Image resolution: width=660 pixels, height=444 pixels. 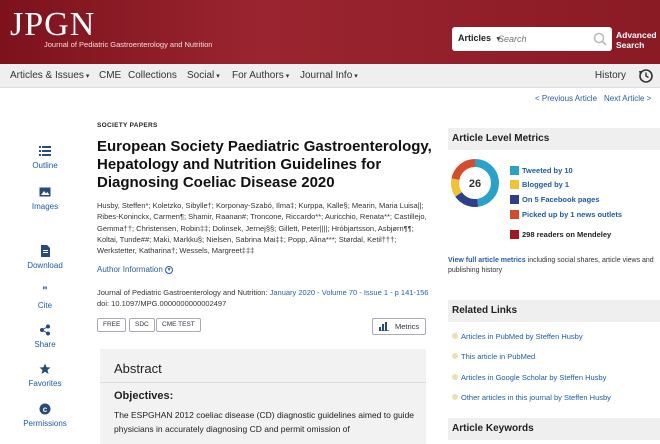 I want to click on sidebar-label-share: Share, so click(x=45, y=344).